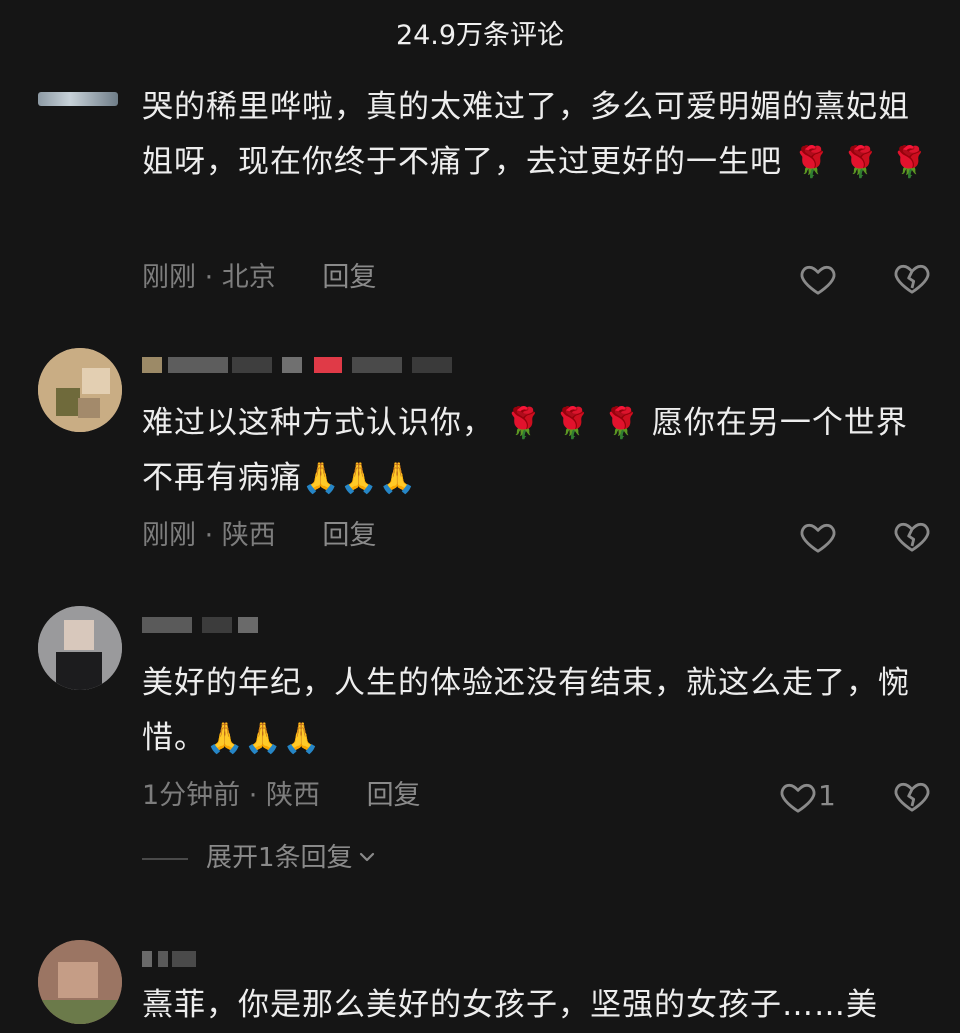 The image size is (960, 1033). Describe the element at coordinates (367, 859) in the screenshot. I see `chevron-down-icon` at that location.